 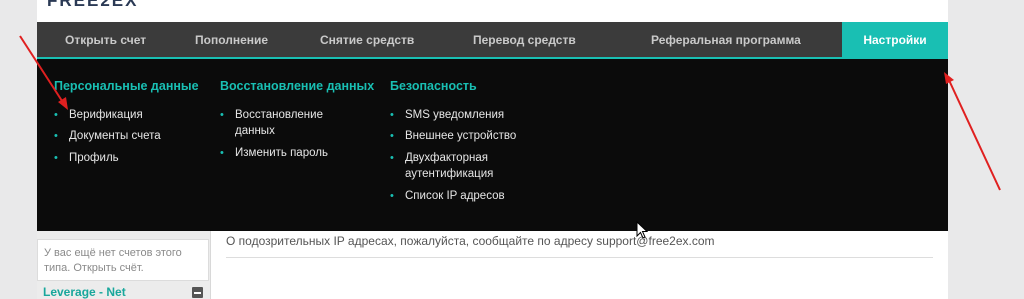 What do you see at coordinates (197, 292) in the screenshot?
I see `collapse-icon` at bounding box center [197, 292].